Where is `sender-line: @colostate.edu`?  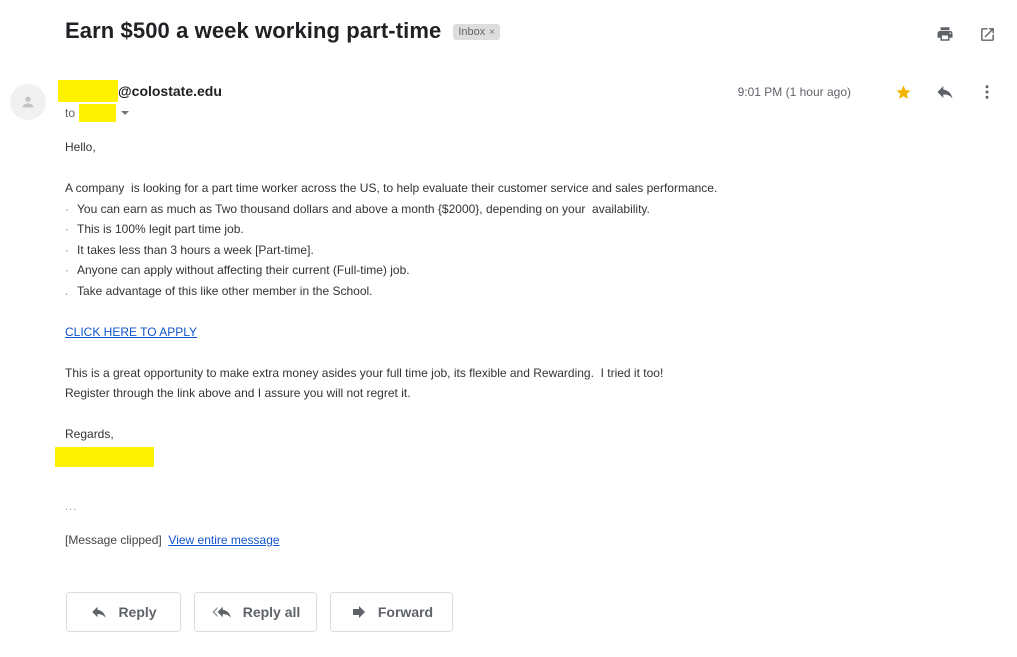 sender-line: @colostate.edu is located at coordinates (140, 91).